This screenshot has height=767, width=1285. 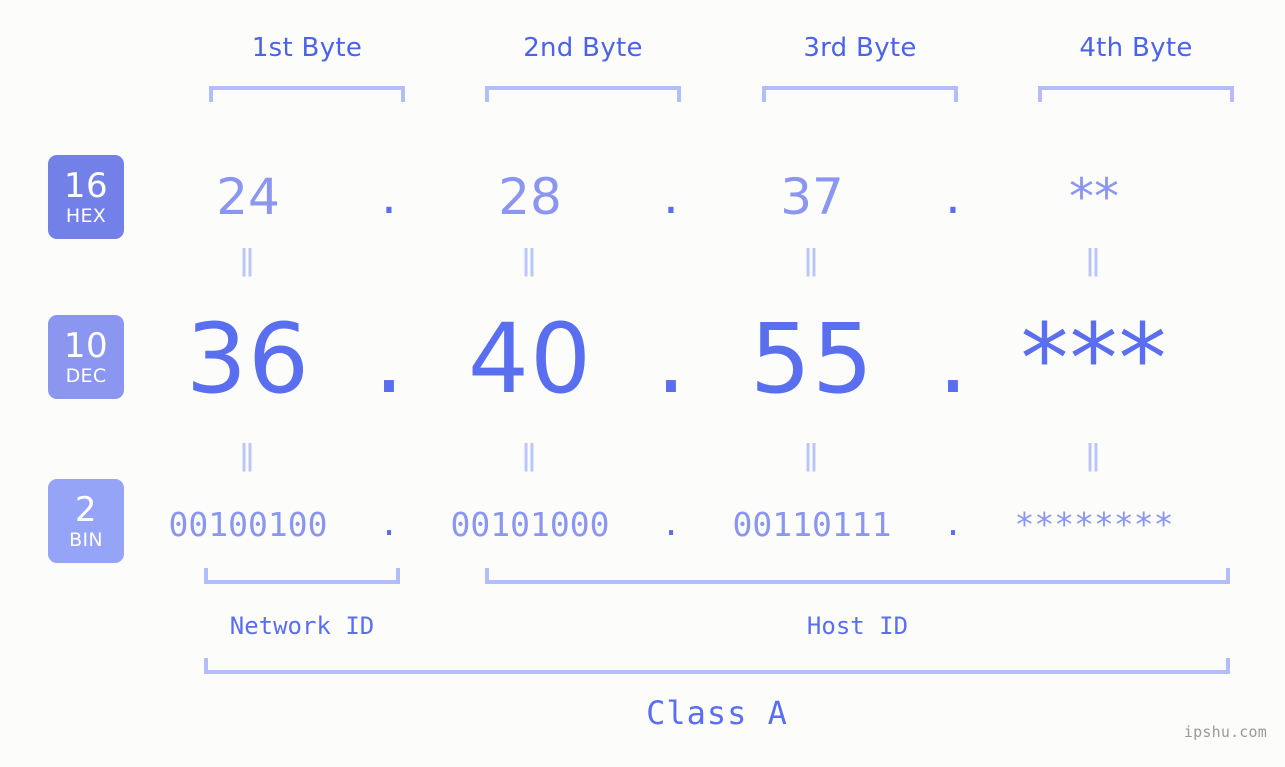 What do you see at coordinates (812, 524) in the screenshot?
I see `bin-byte-3: 00110111` at bounding box center [812, 524].